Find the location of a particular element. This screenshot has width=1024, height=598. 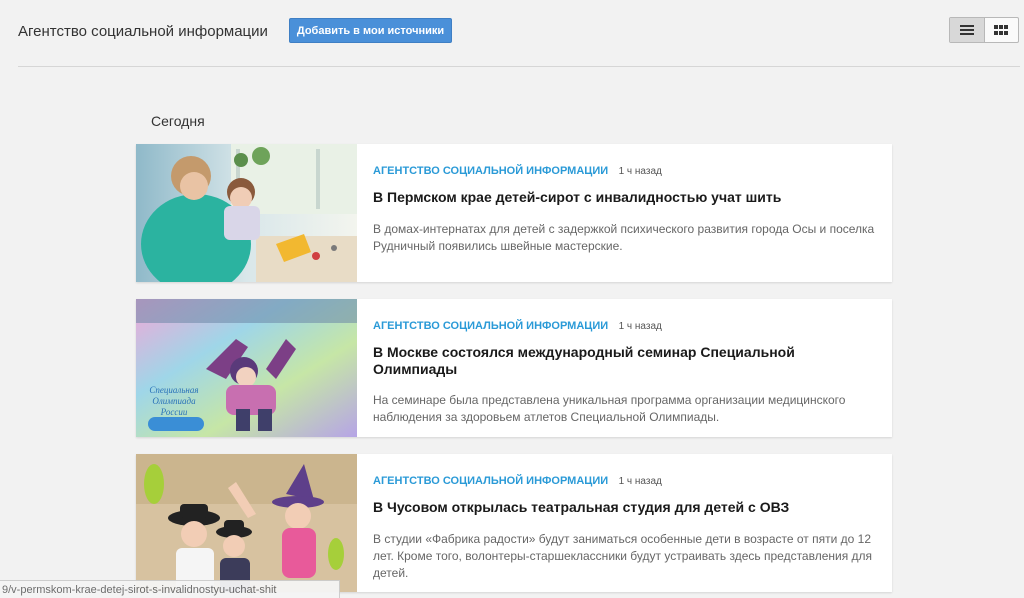

view-toggle is located at coordinates (984, 30).